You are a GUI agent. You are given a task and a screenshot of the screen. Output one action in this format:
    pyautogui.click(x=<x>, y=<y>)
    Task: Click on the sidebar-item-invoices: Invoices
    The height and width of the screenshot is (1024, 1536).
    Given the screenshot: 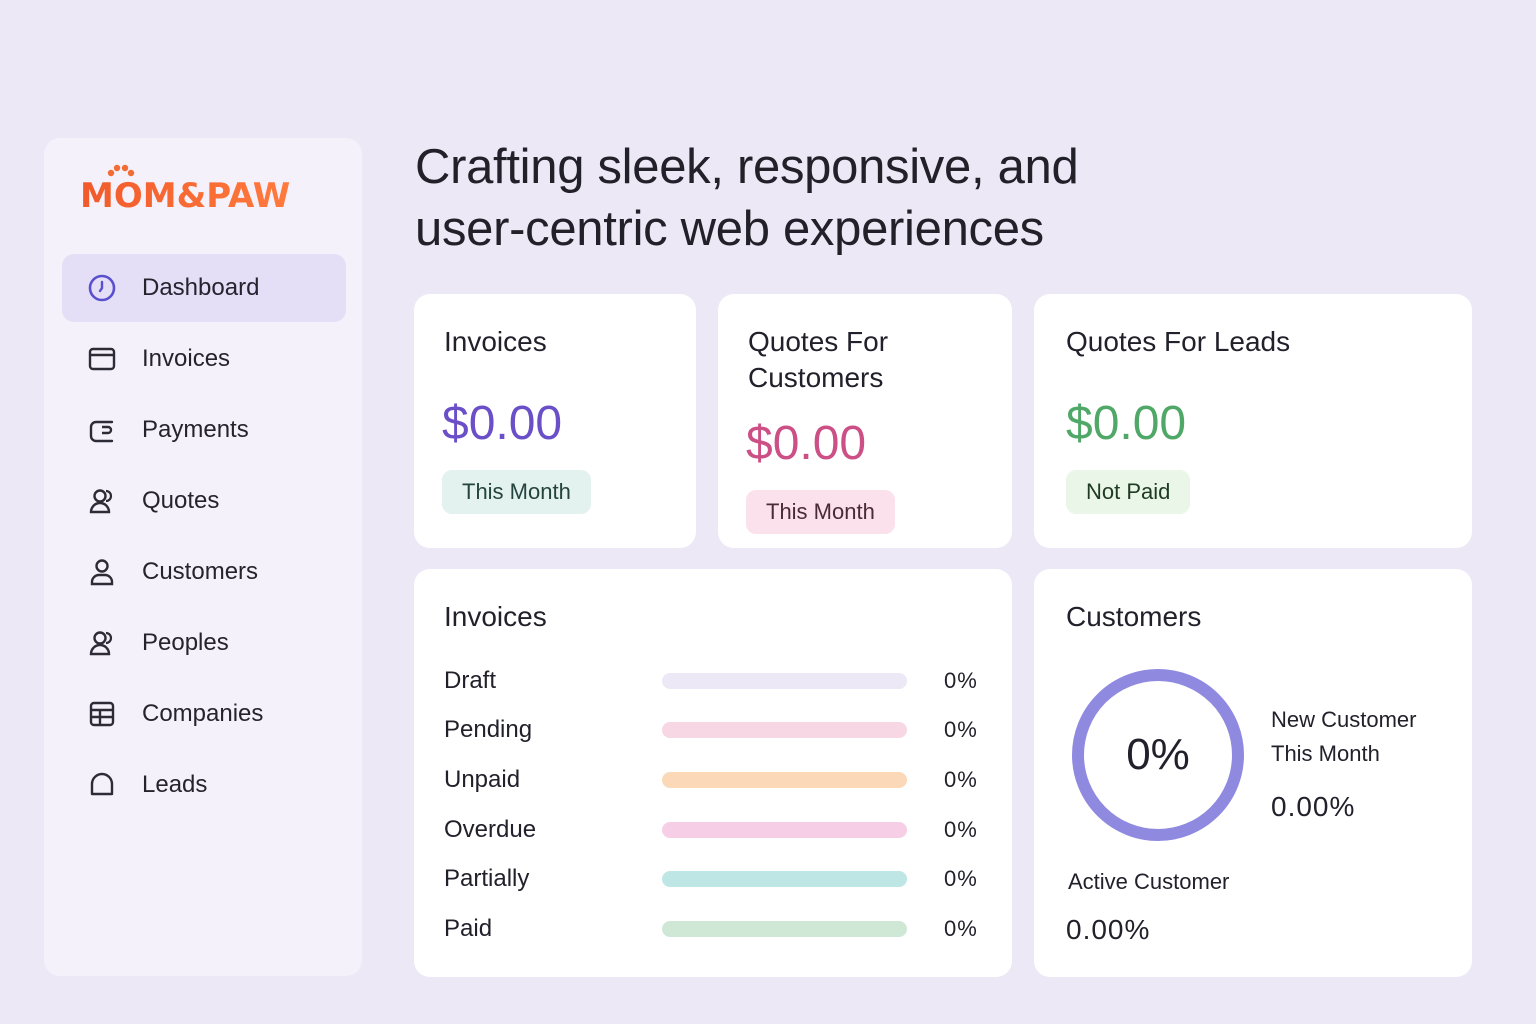 What is the action you would take?
    pyautogui.click(x=204, y=359)
    